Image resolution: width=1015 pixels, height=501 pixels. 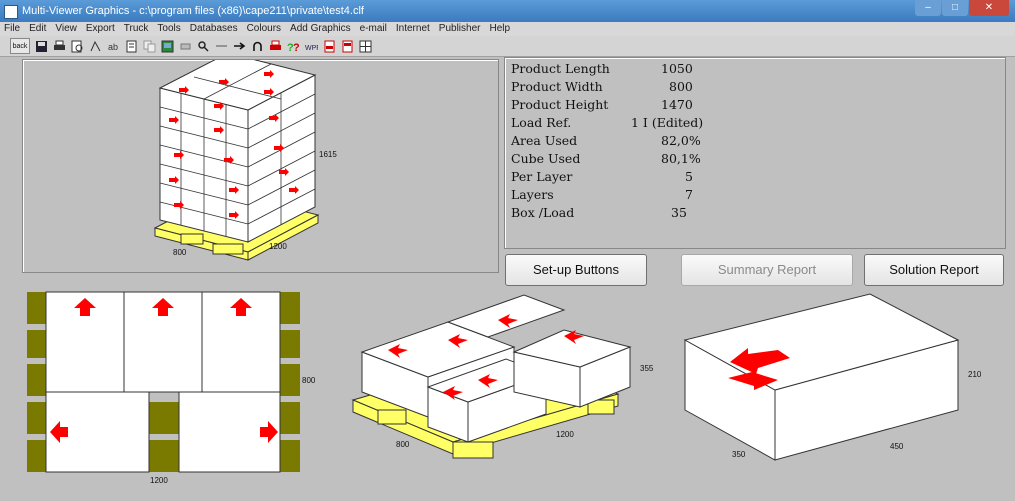 What do you see at coordinates (20, 46) in the screenshot?
I see `back-icon: back` at bounding box center [20, 46].